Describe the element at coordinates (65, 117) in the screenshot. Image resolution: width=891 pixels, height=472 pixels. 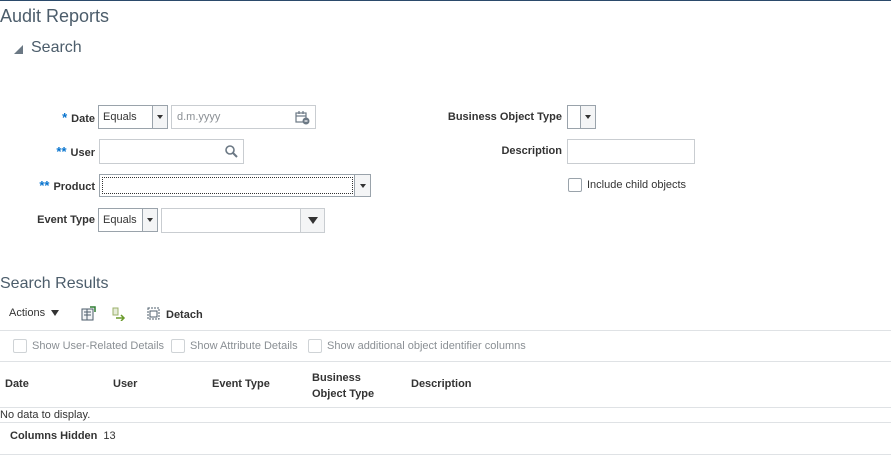
I see `required-indicator: *` at that location.